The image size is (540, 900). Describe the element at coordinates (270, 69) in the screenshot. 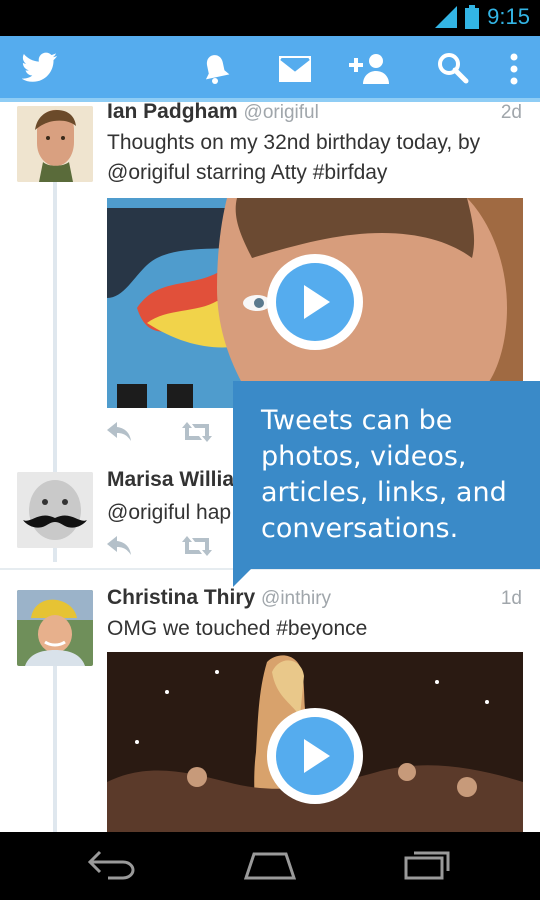

I see `app-bar` at that location.